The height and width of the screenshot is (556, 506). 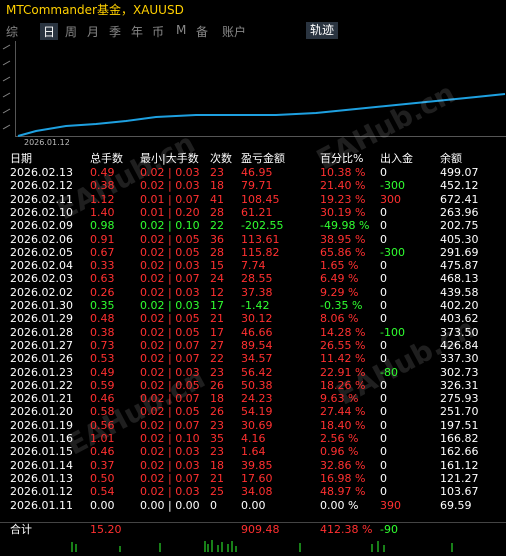 I want to click on tab-4: 季, so click(x=115, y=31).